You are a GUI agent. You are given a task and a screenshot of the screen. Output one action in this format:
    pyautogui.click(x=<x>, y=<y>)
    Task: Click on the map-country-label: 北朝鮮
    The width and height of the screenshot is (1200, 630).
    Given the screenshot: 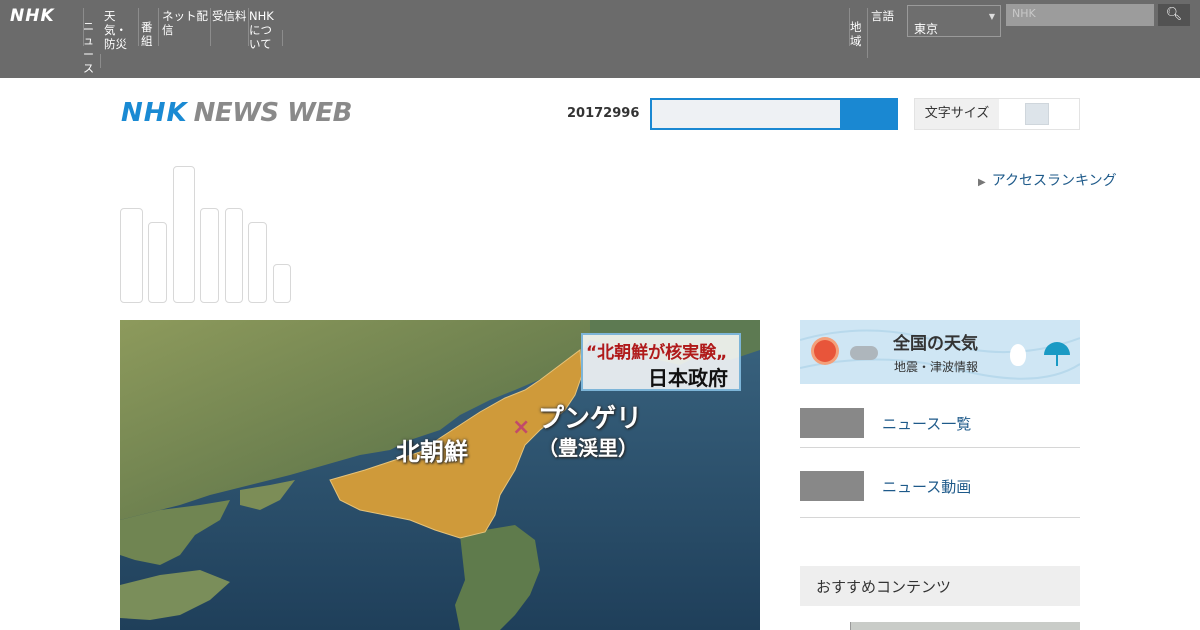 What is the action you would take?
    pyautogui.click(x=432, y=452)
    